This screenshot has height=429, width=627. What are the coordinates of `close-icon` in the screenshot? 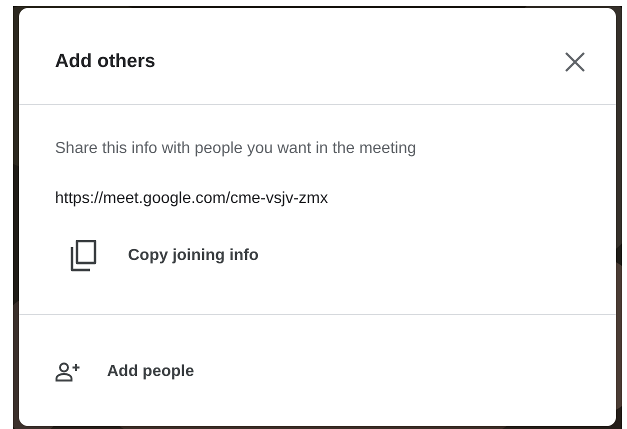 It's located at (575, 62).